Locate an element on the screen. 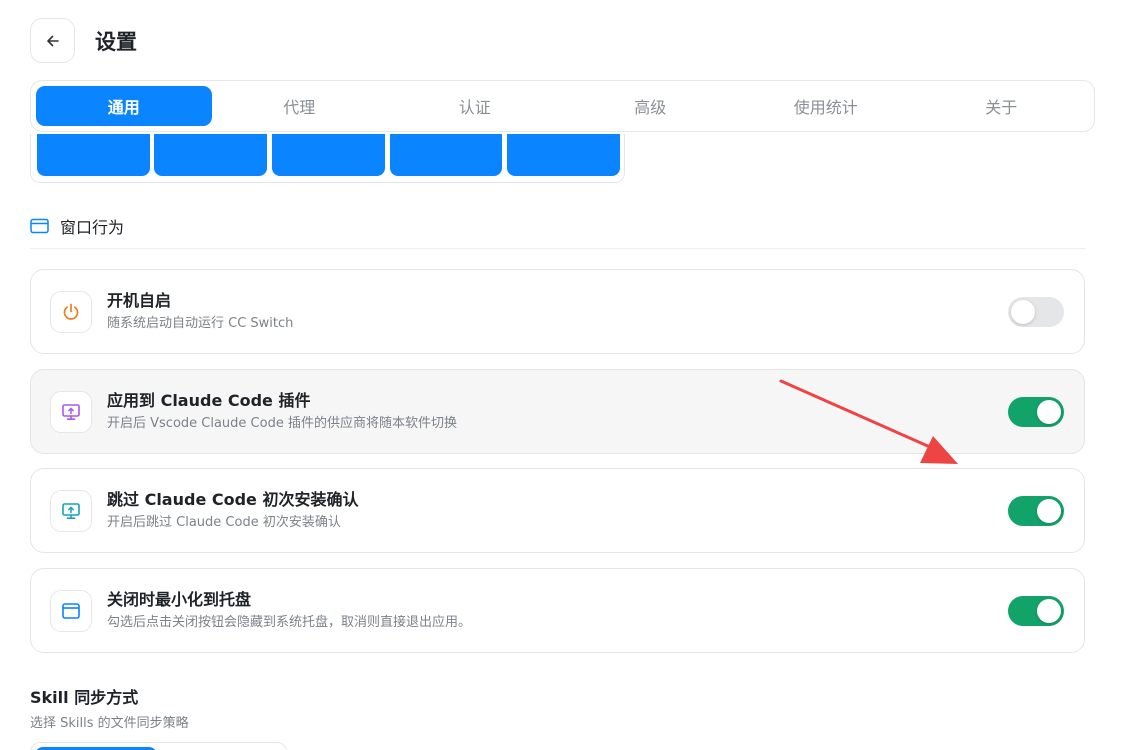 The width and height of the screenshot is (1125, 750). setting-description: 开启后跳过 Claude Code 初次安装确认 is located at coordinates (224, 522).